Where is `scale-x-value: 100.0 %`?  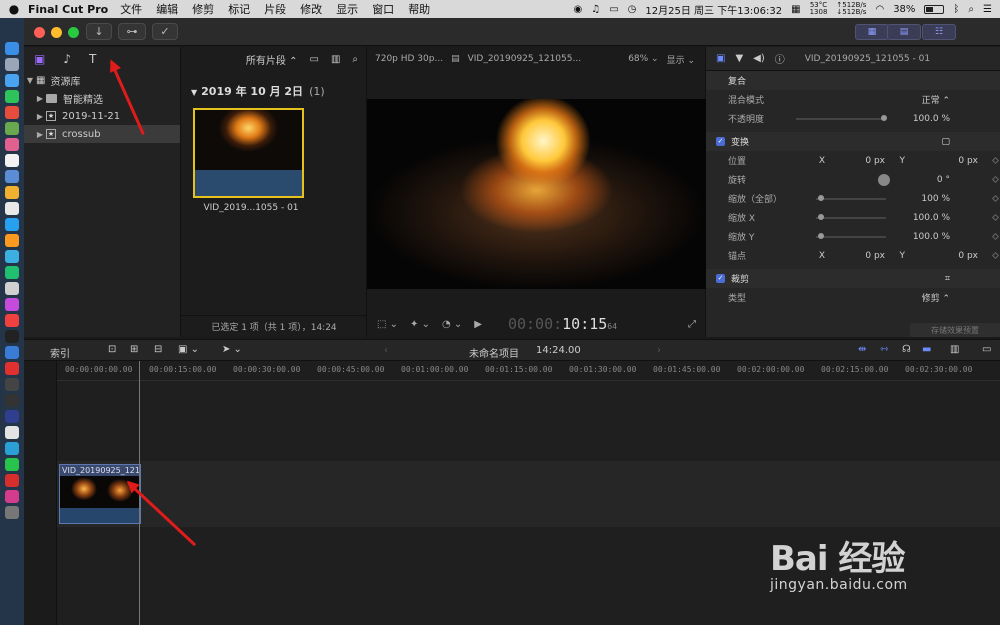
scale-x-value: 100.0 % is located at coordinates (931, 218).